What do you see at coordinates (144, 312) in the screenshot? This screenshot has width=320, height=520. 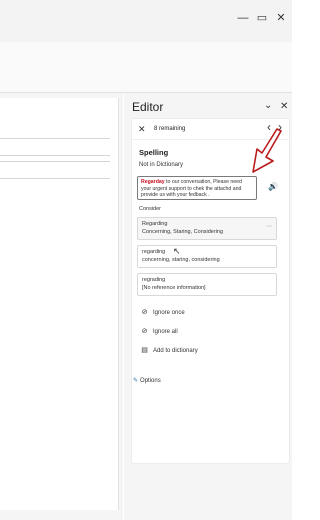 I see `ignore-once-icon: ⊘` at bounding box center [144, 312].